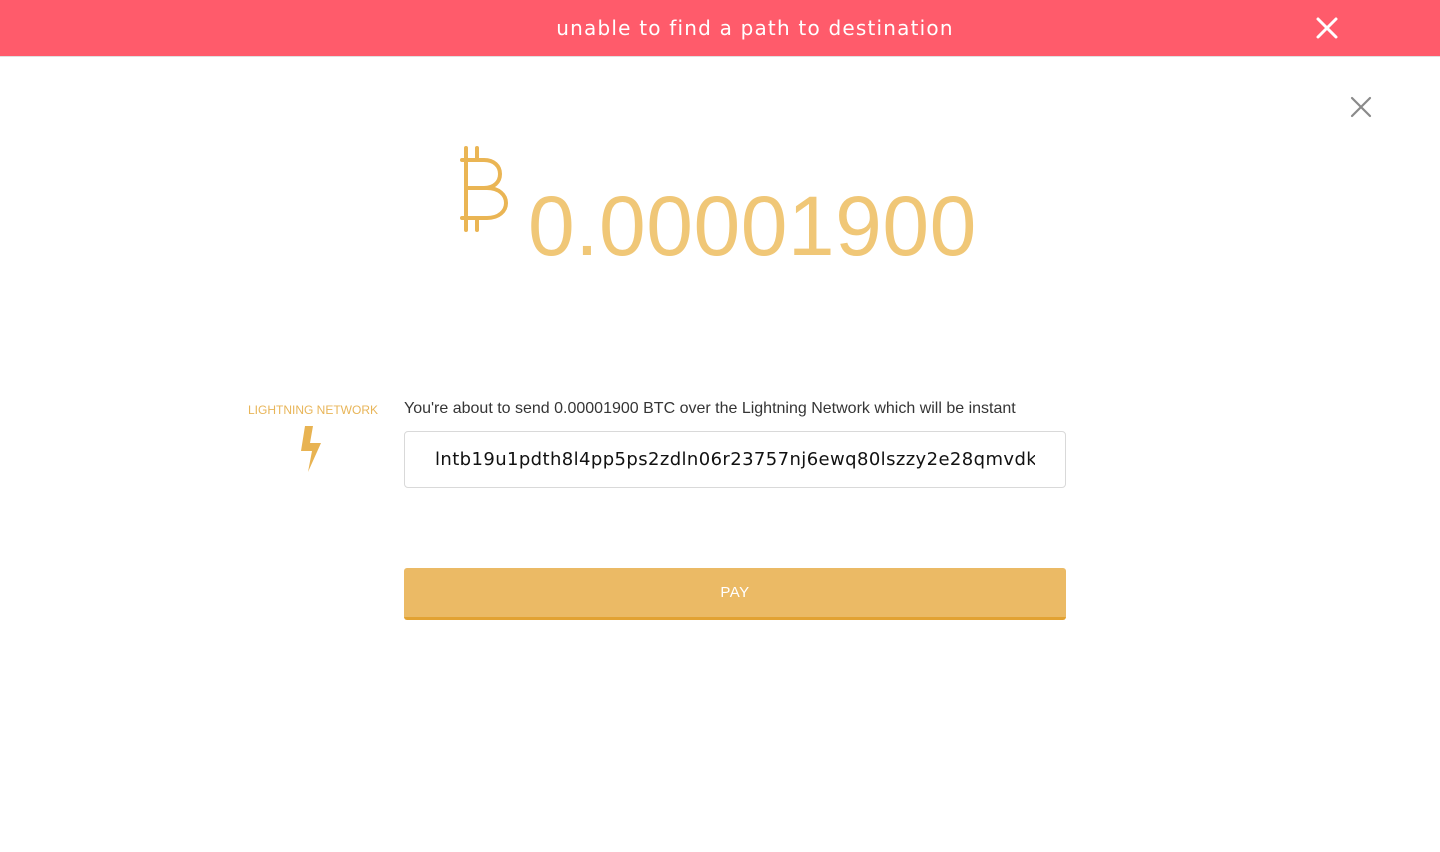  I want to click on modal-close-icon, so click(1361, 107).